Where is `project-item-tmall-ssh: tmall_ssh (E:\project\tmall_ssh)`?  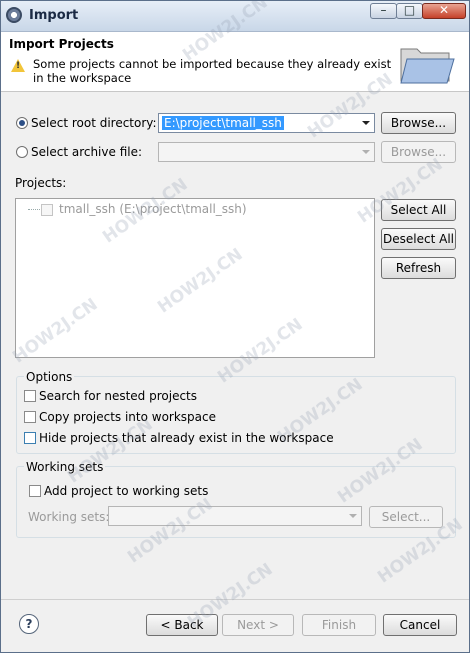 project-item-tmall-ssh: tmall_ssh (E:\project\tmall_ssh) is located at coordinates (153, 209).